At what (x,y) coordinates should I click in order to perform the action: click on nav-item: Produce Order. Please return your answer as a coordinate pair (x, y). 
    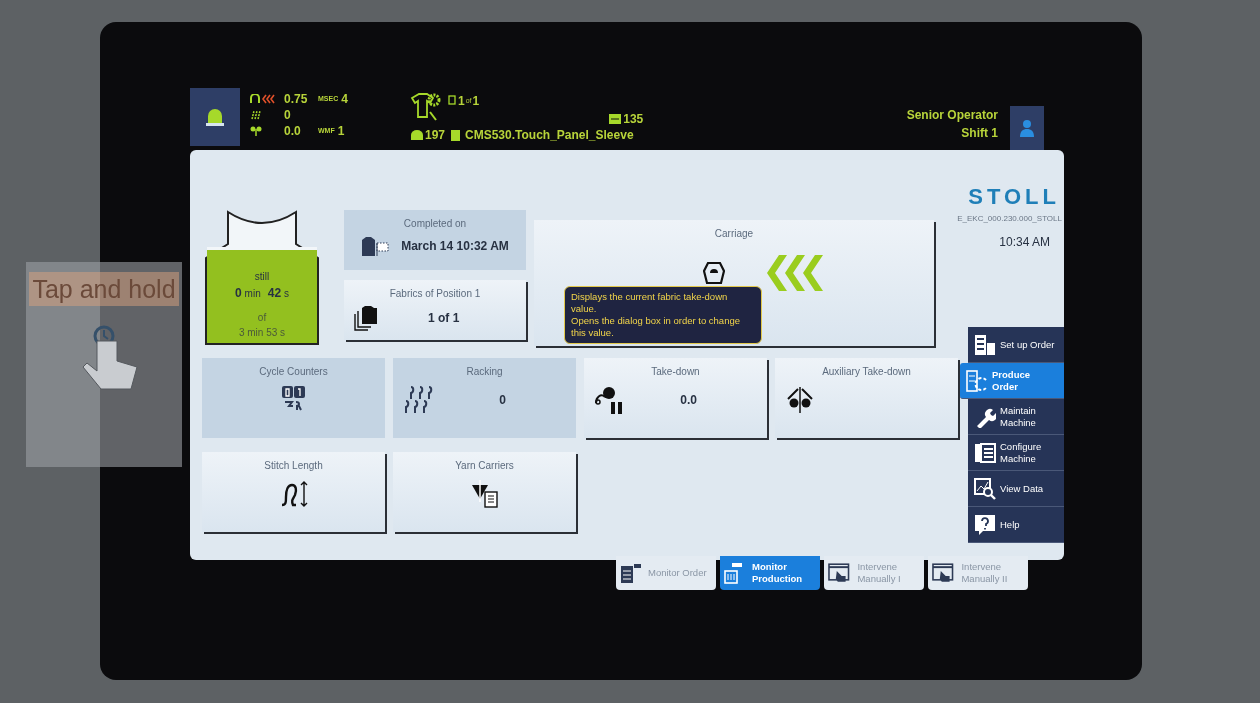
    Looking at the image, I should click on (1012, 381).